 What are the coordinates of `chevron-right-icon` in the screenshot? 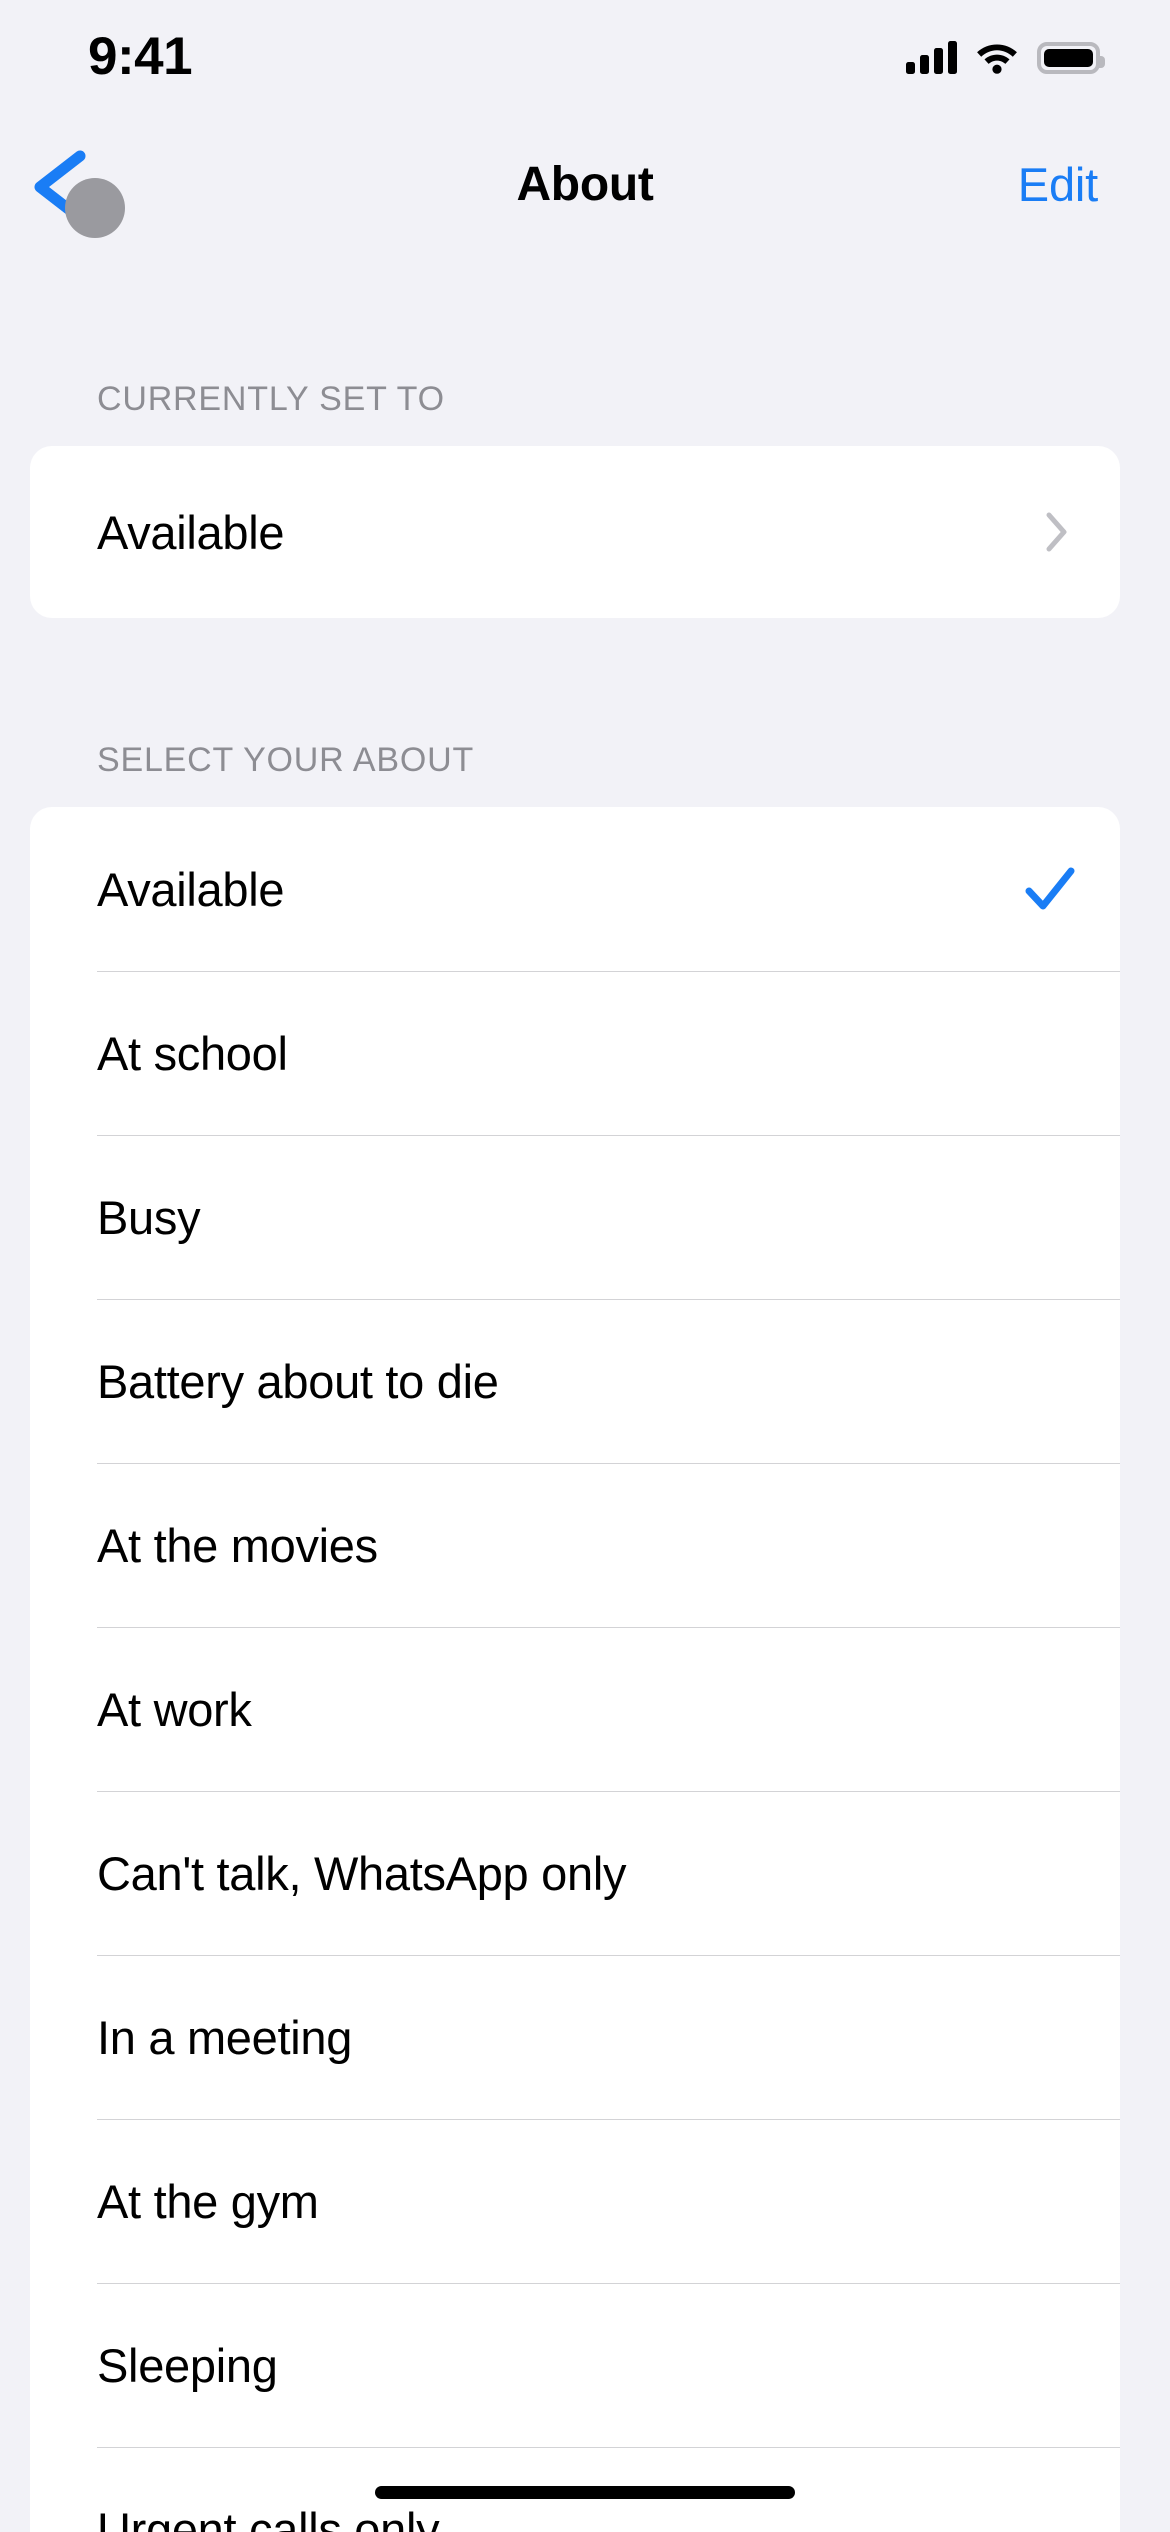 It's located at (1056, 532).